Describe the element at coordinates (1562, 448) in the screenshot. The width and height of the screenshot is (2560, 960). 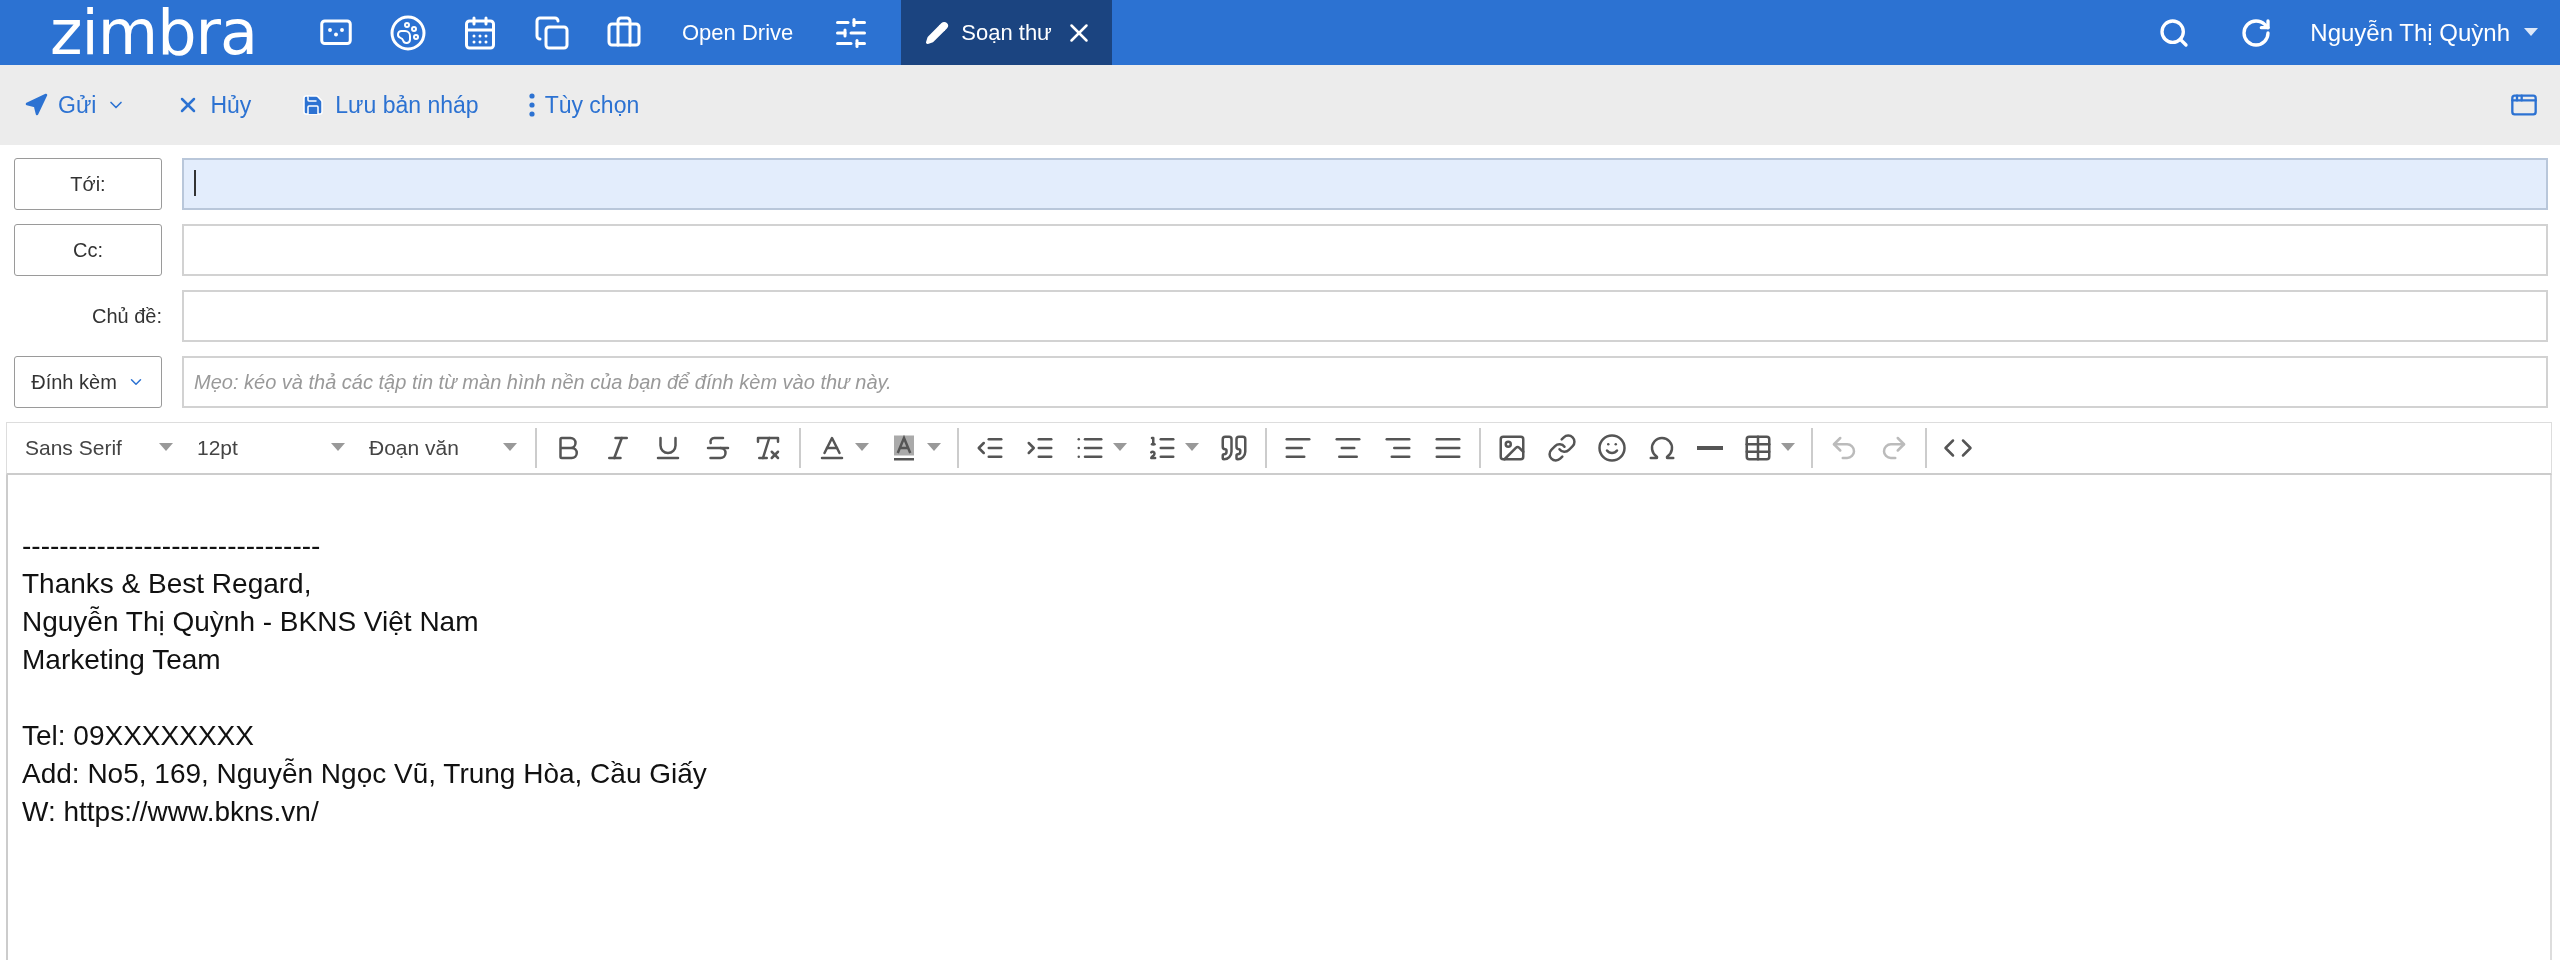
I see `link-icon` at that location.